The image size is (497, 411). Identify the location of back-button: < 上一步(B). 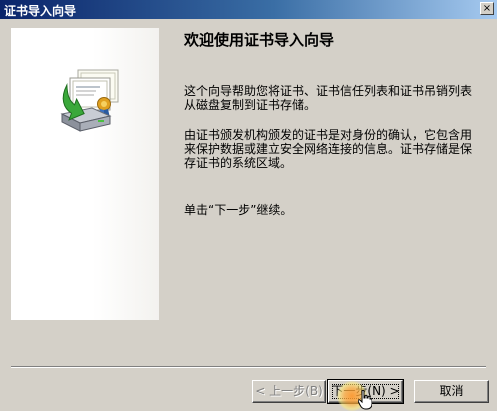
(289, 391).